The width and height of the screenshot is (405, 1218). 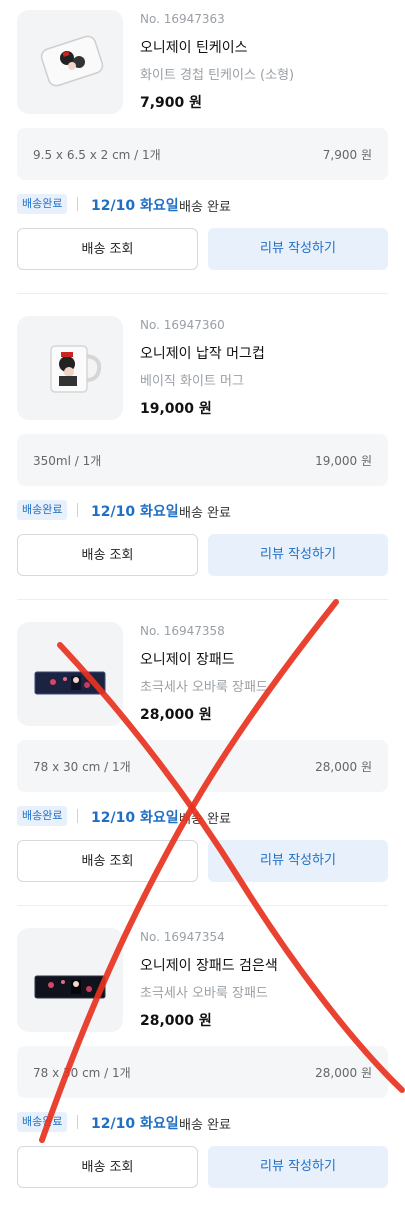 What do you see at coordinates (202, 154) in the screenshot?
I see `order-spec-box: 9.5 x 6.5 x 2 cm / 1개 7,900 원` at bounding box center [202, 154].